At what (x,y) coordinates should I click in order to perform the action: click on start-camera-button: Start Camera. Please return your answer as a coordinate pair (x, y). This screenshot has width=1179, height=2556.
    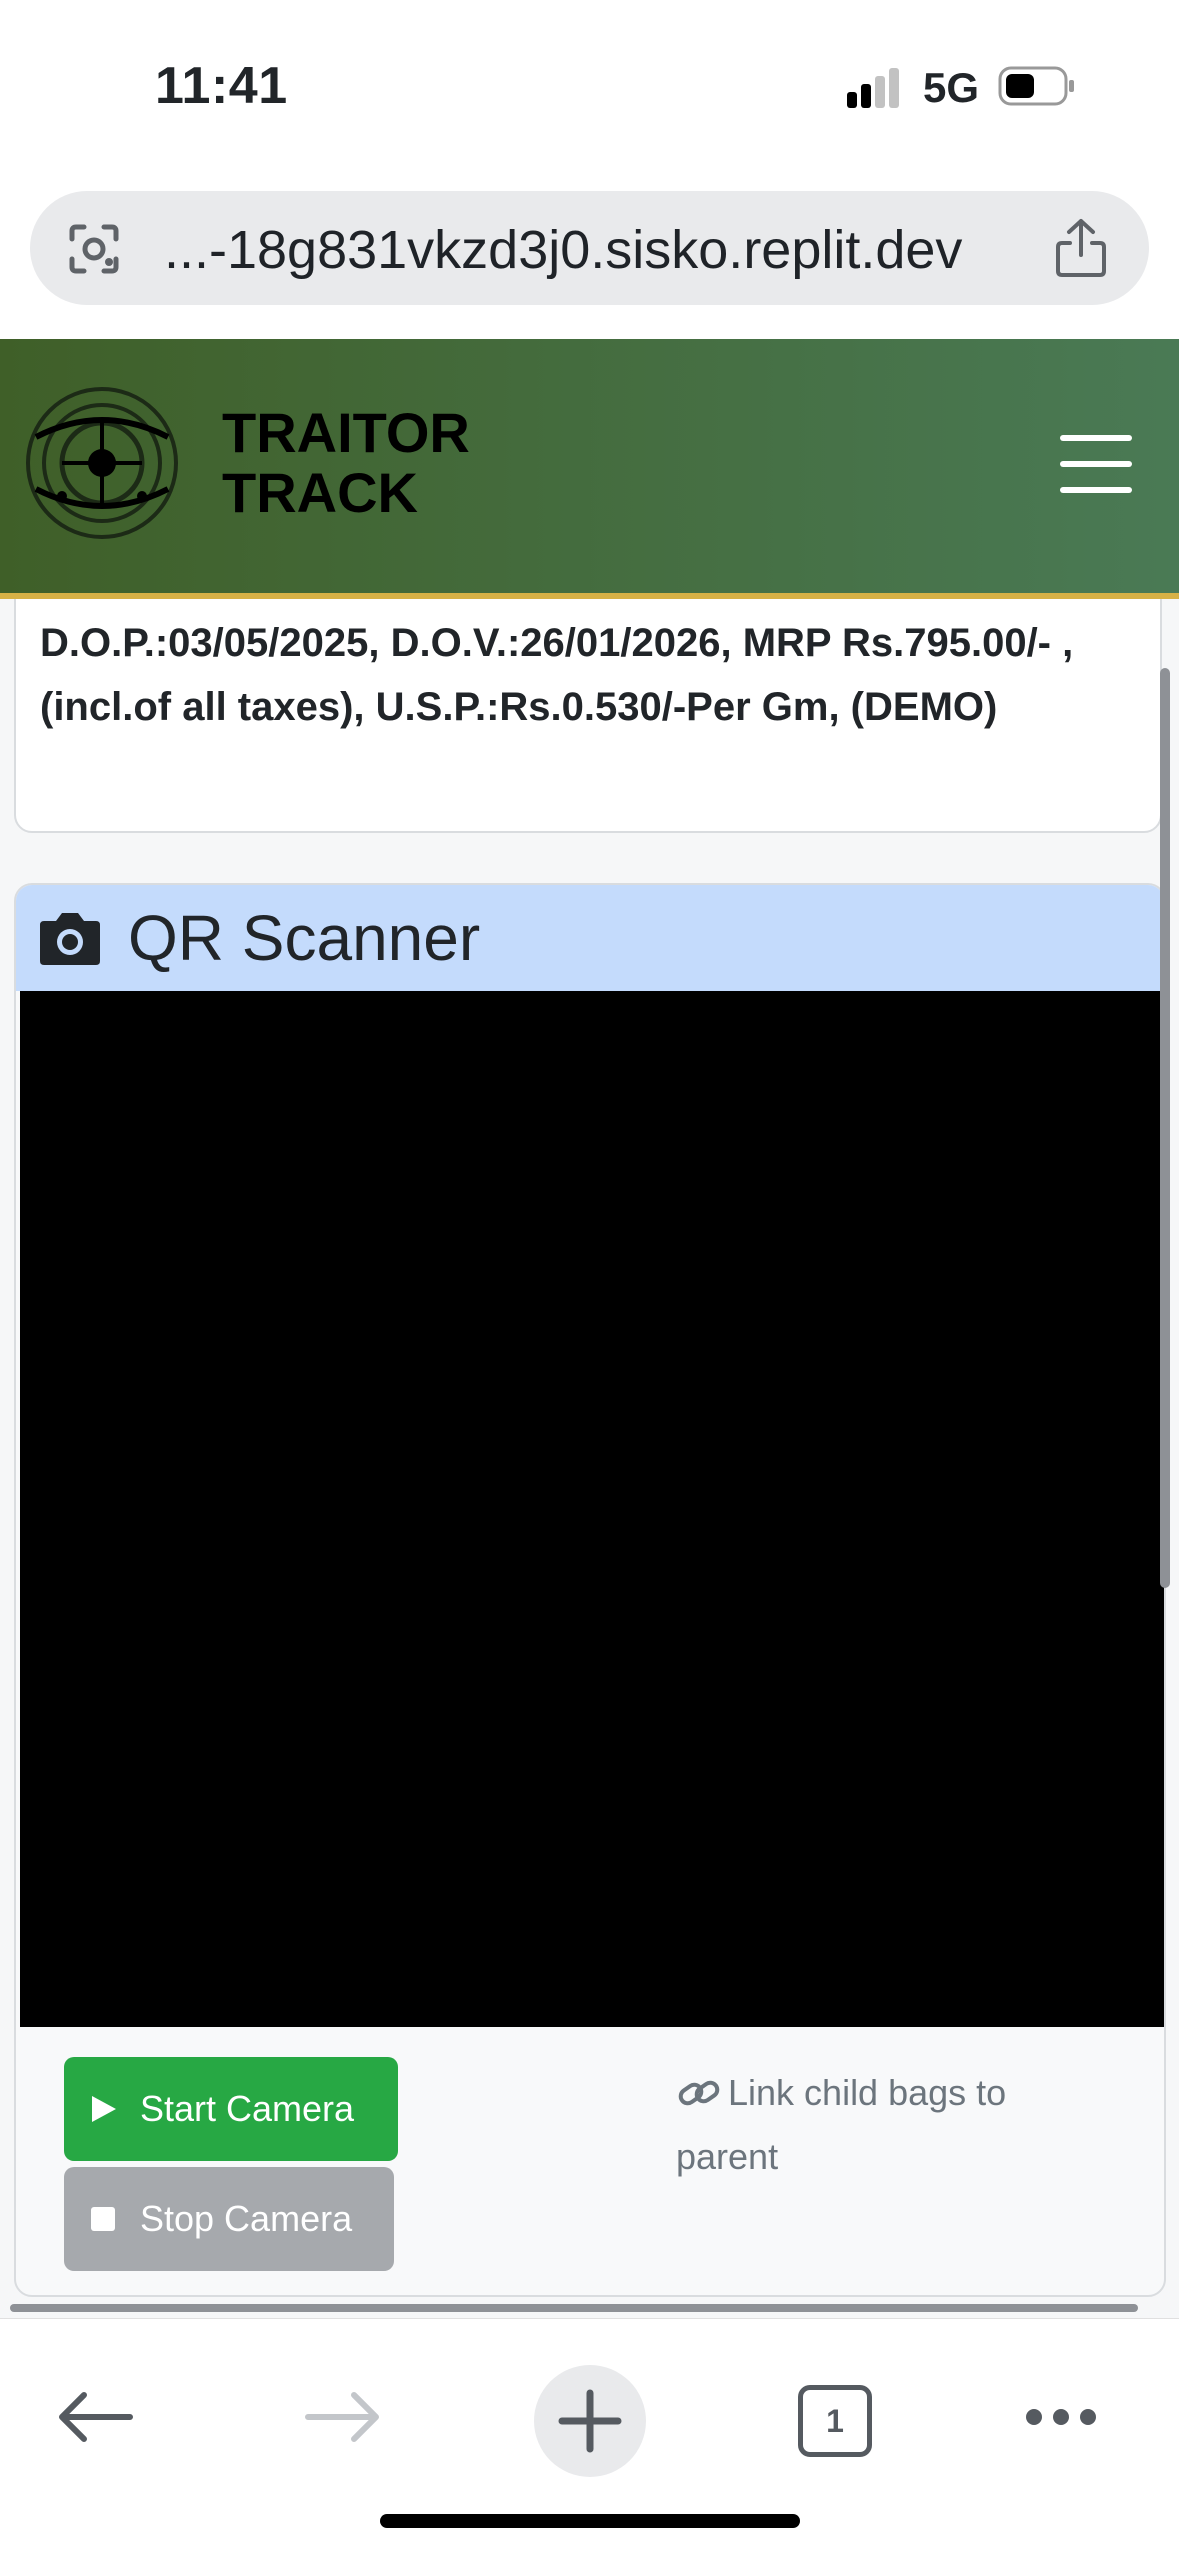
    Looking at the image, I should click on (231, 2109).